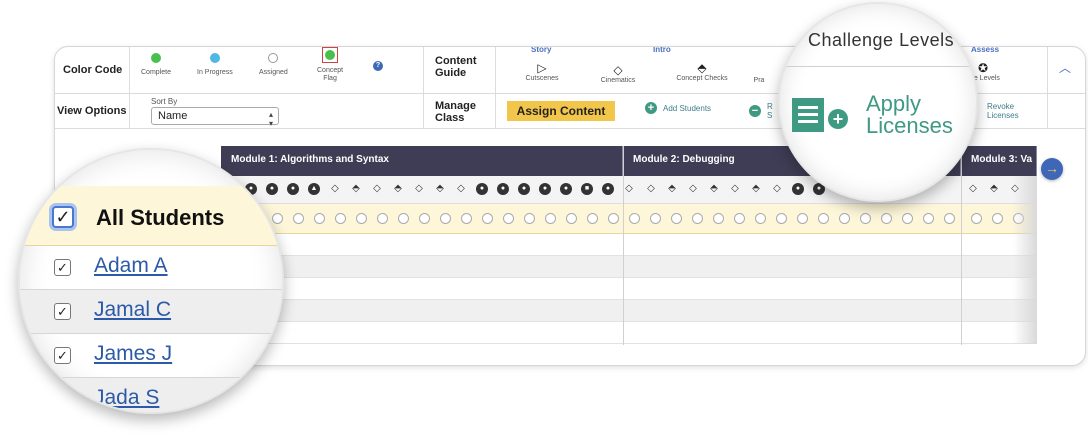  What do you see at coordinates (759, 80) in the screenshot?
I see `guide-practice: Pra` at bounding box center [759, 80].